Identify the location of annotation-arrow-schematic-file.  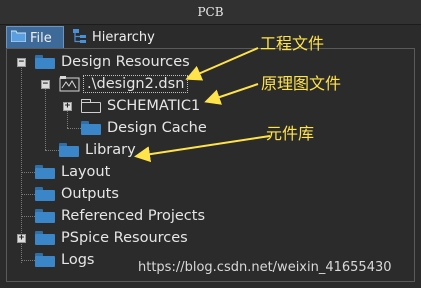
(231, 94).